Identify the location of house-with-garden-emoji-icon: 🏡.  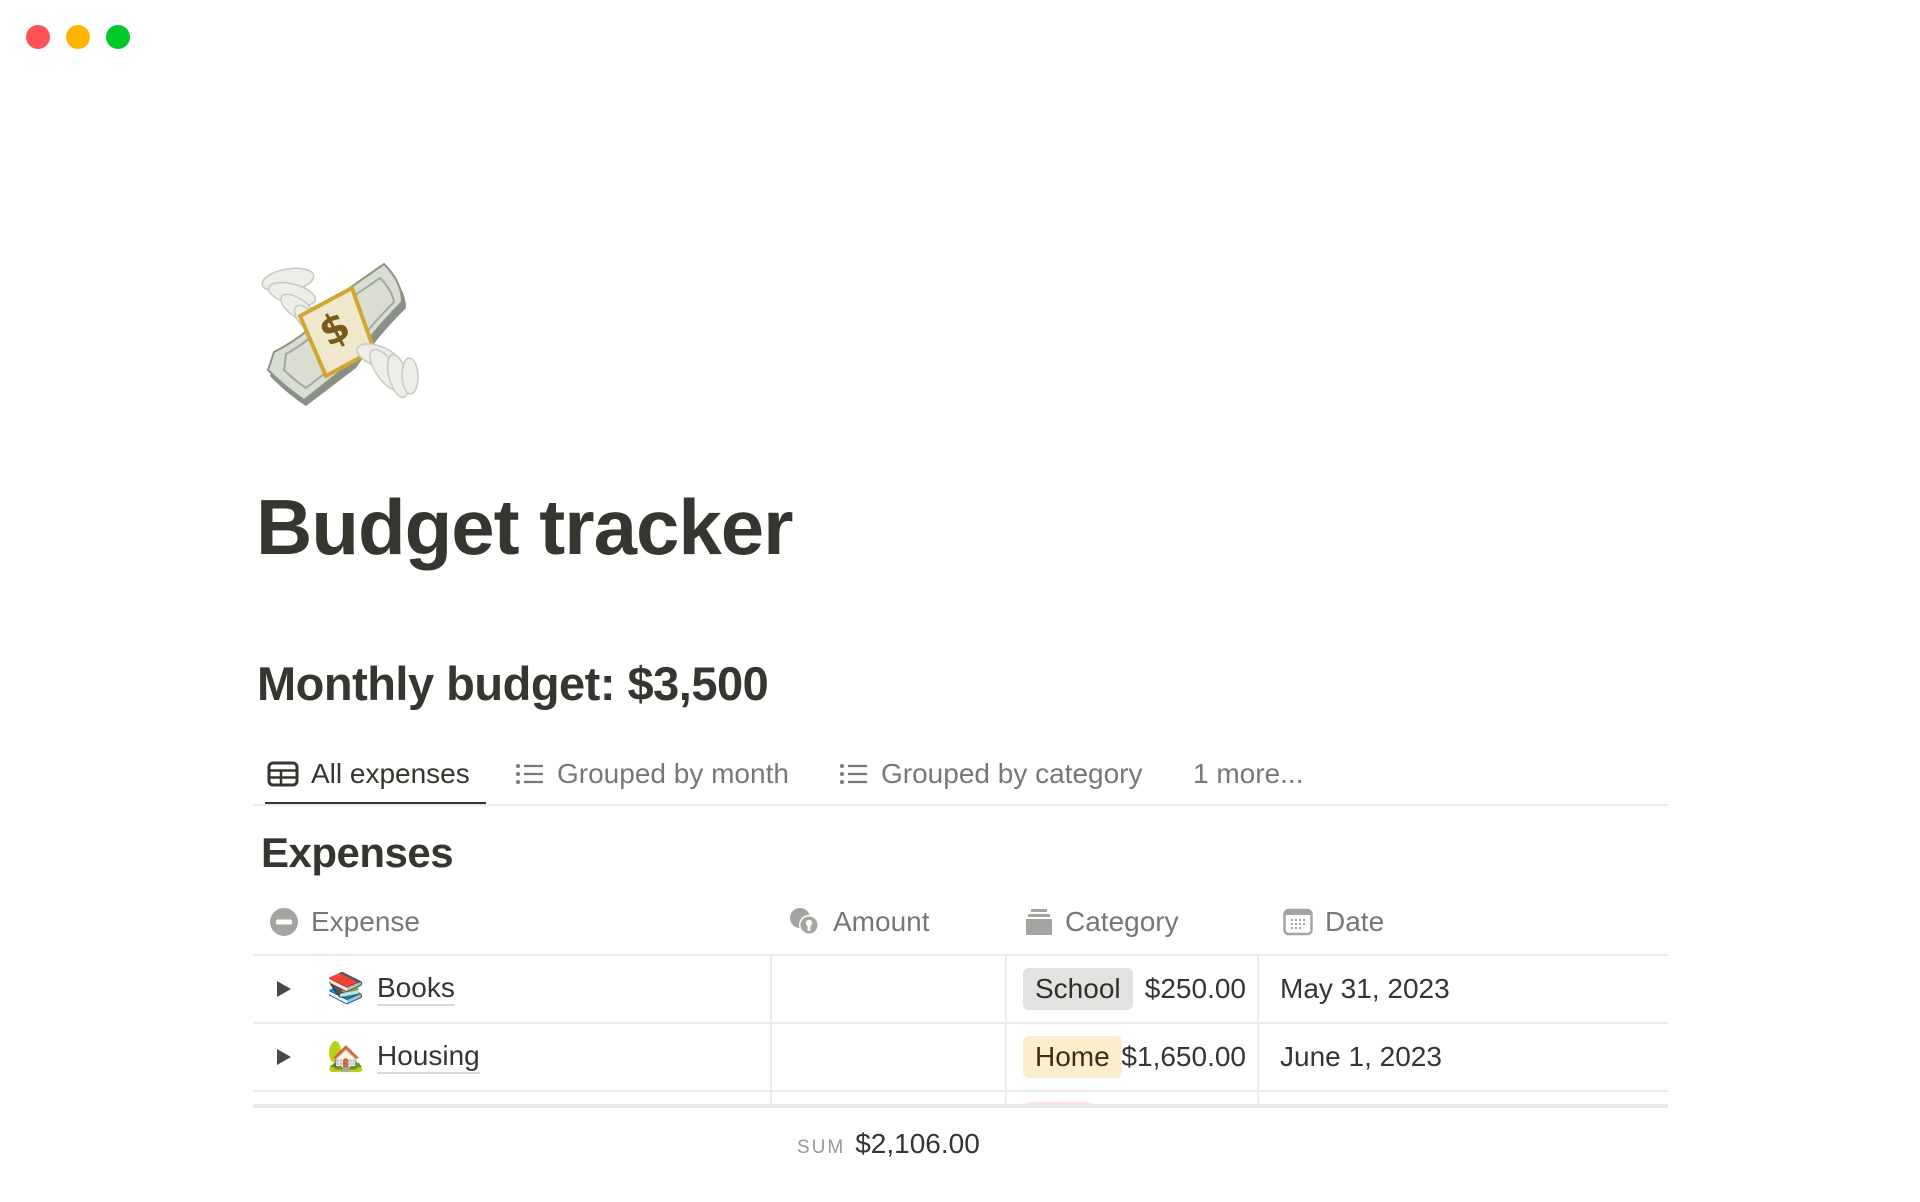
(346, 1056).